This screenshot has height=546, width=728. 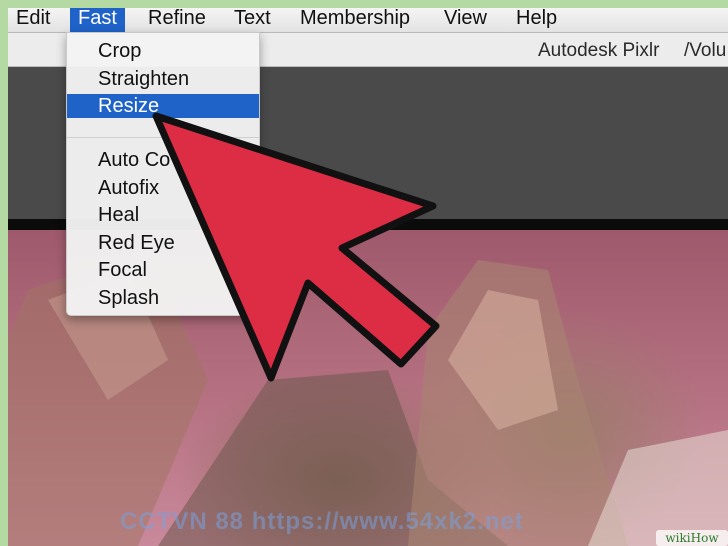 What do you see at coordinates (322, 521) in the screenshot?
I see `watermark-text: CCTVN 88 https://www.54xk2.net` at bounding box center [322, 521].